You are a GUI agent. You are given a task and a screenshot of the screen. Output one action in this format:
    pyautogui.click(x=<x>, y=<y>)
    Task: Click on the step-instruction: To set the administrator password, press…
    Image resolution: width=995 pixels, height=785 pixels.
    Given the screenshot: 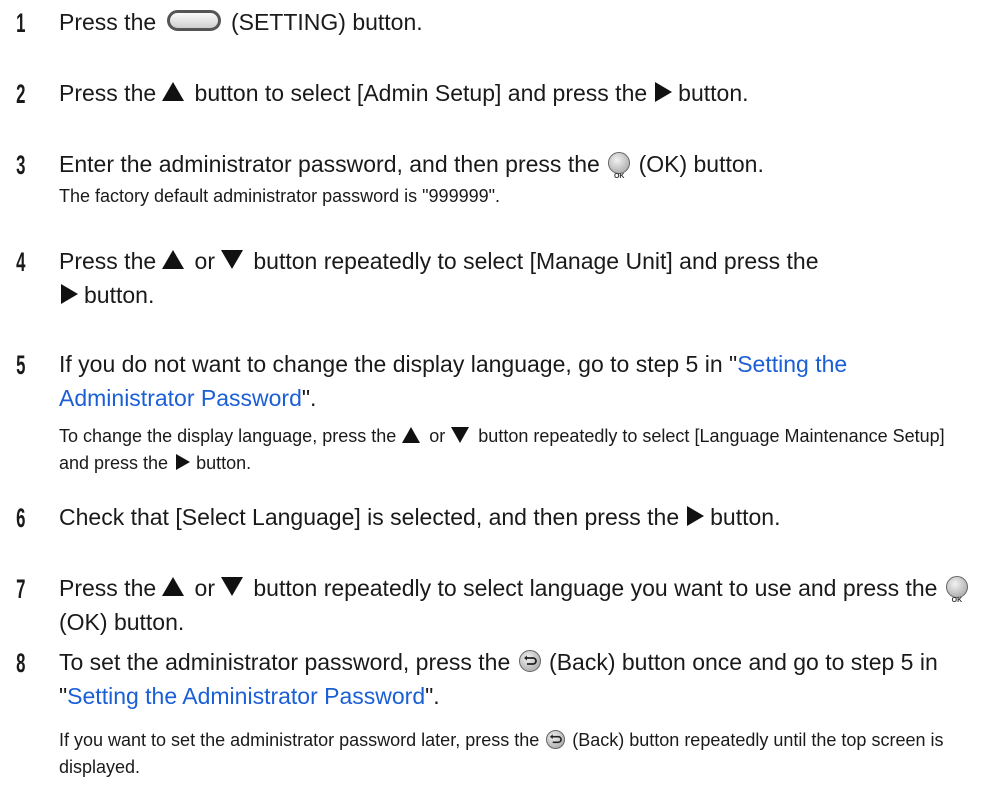 What is the action you would take?
    pyautogui.click(x=498, y=679)
    